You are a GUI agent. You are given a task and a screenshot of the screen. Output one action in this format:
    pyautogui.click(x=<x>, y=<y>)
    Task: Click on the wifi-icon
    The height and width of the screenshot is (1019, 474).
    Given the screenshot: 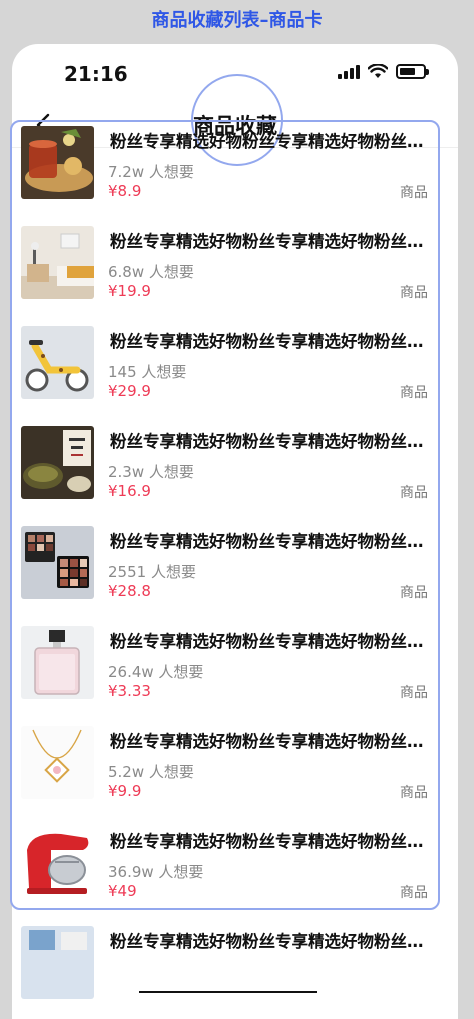 What is the action you would take?
    pyautogui.click(x=378, y=71)
    